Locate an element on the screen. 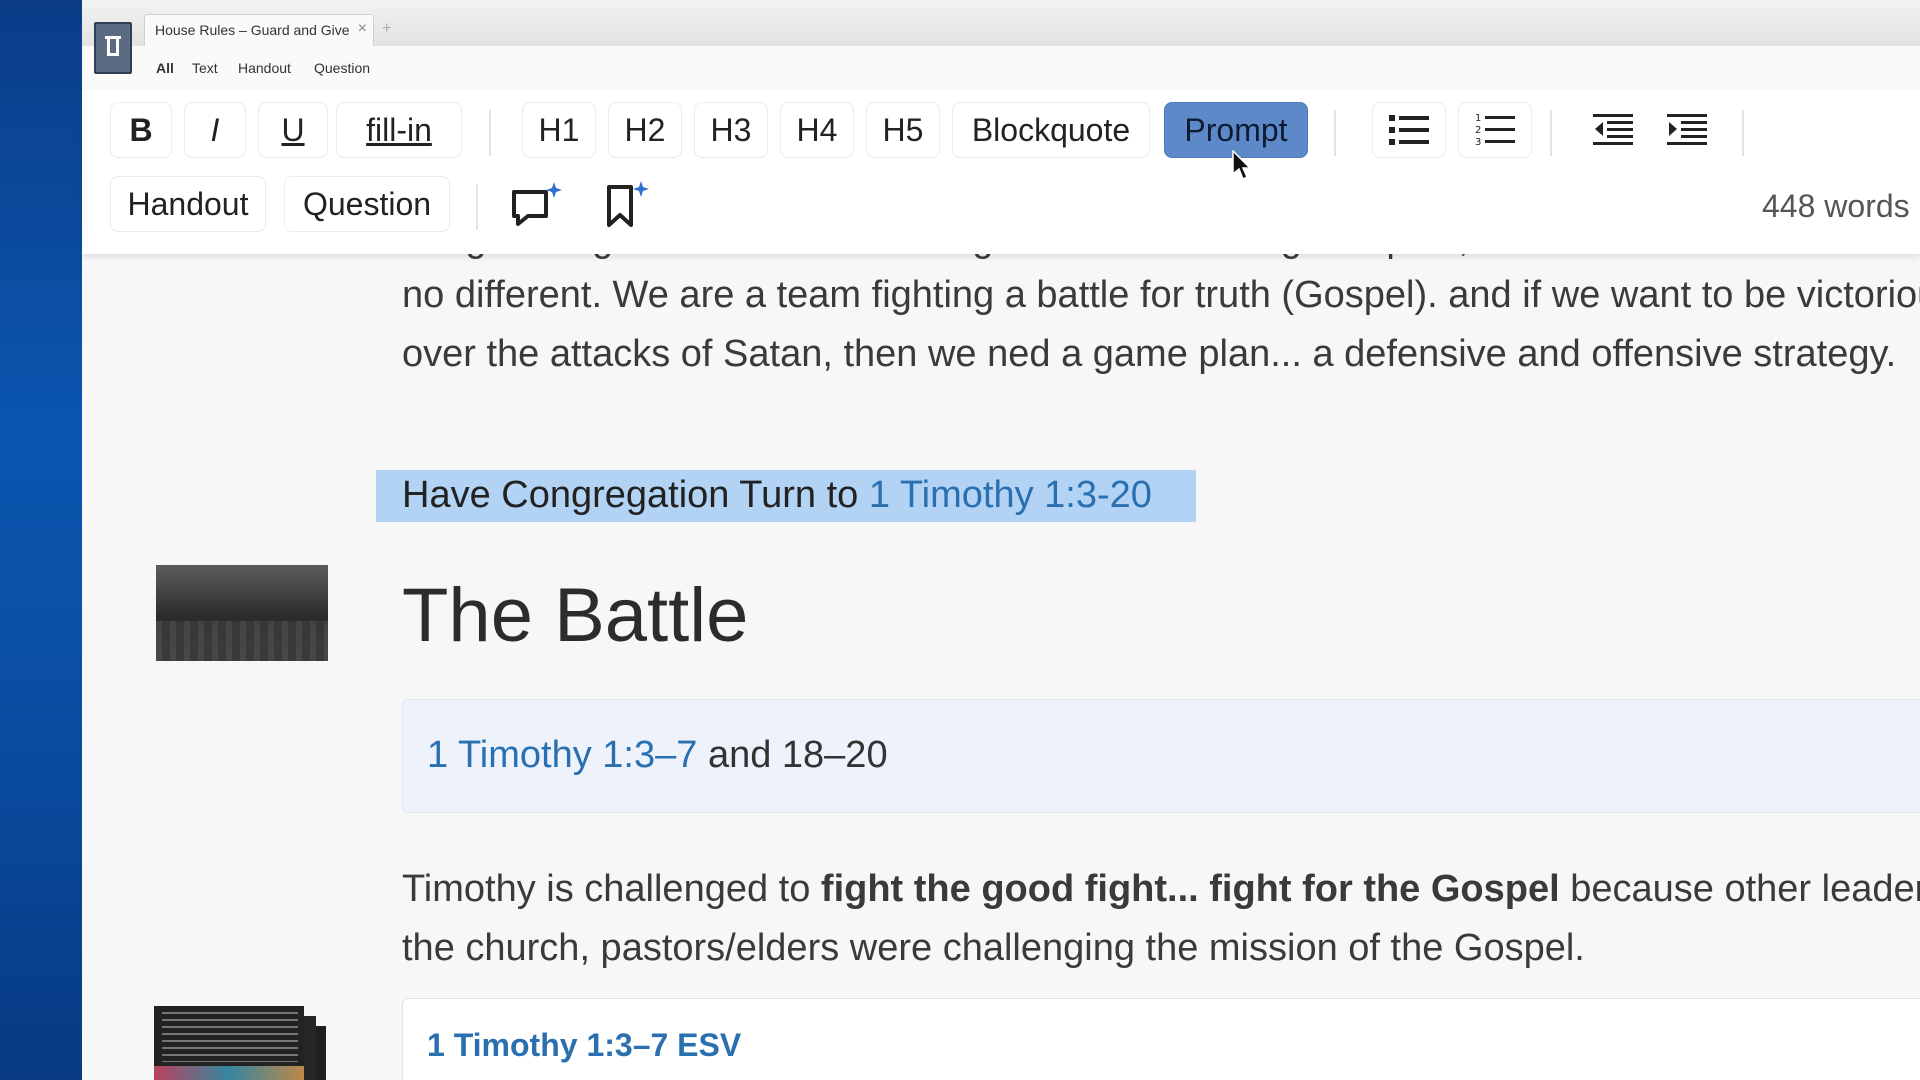  heading5-button: H5 is located at coordinates (903, 130).